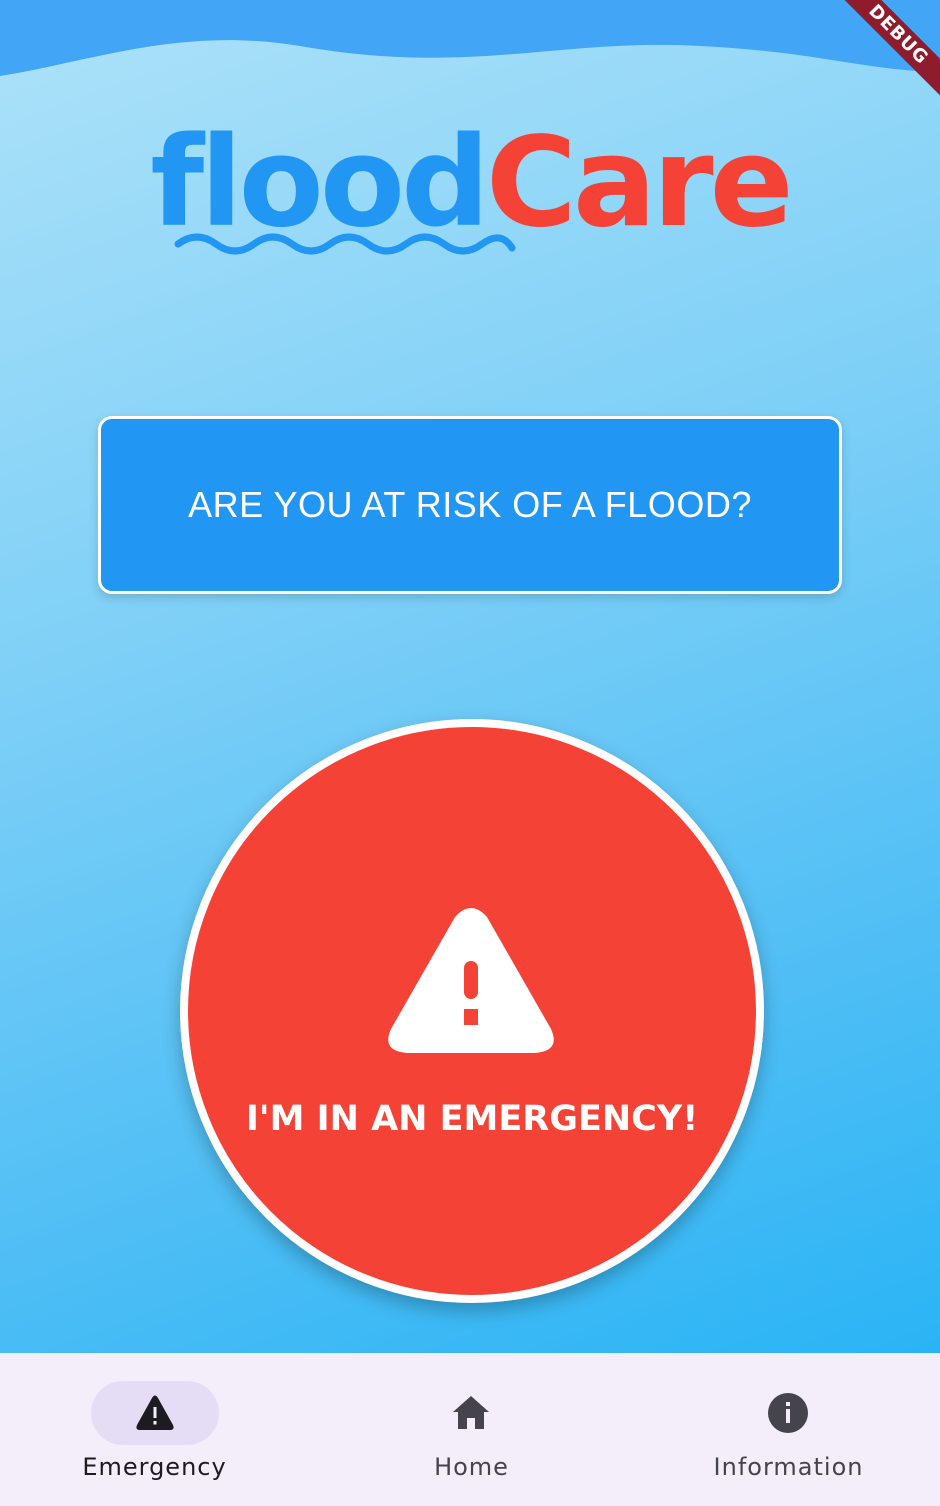  Describe the element at coordinates (472, 1119) in the screenshot. I see `emergency-button-label: I'M IN AN EMERGENCY!` at that location.